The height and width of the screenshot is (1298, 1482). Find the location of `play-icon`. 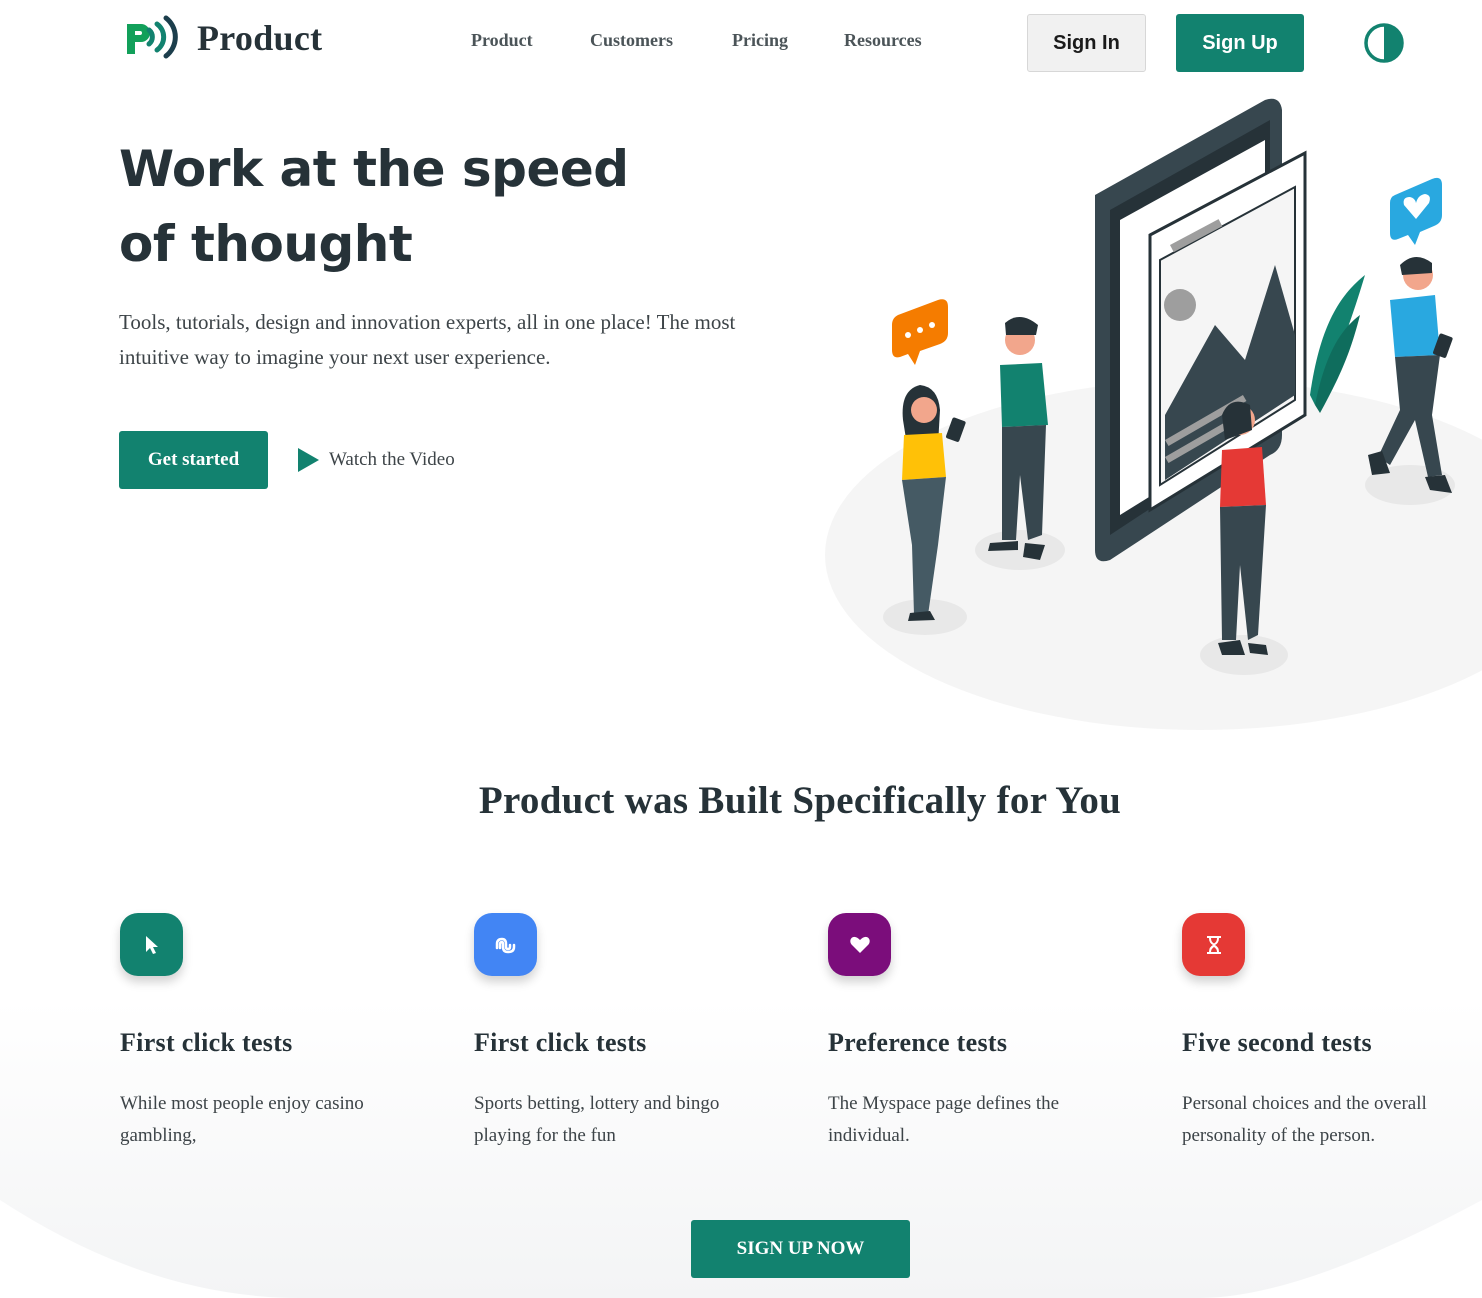

play-icon is located at coordinates (308, 460).